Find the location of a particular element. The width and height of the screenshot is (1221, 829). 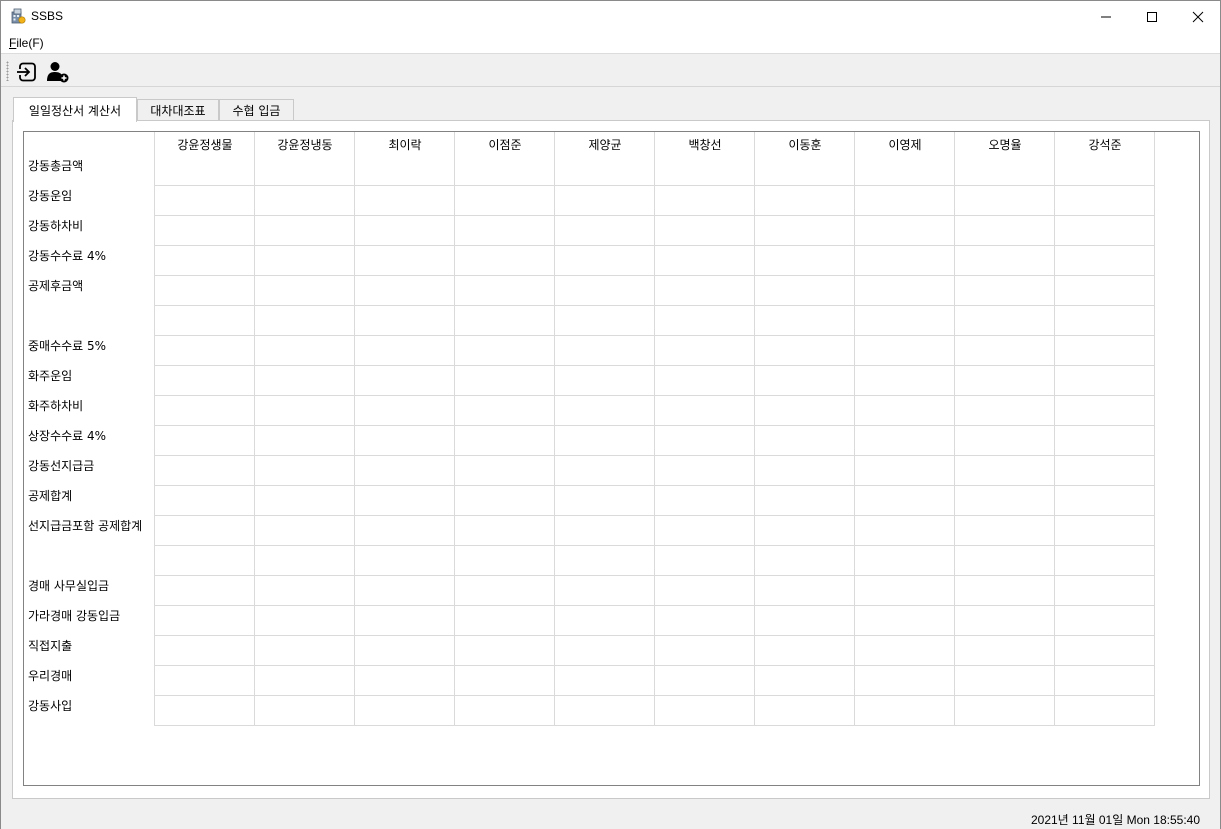

column-header: 오명율 is located at coordinates (1005, 144).